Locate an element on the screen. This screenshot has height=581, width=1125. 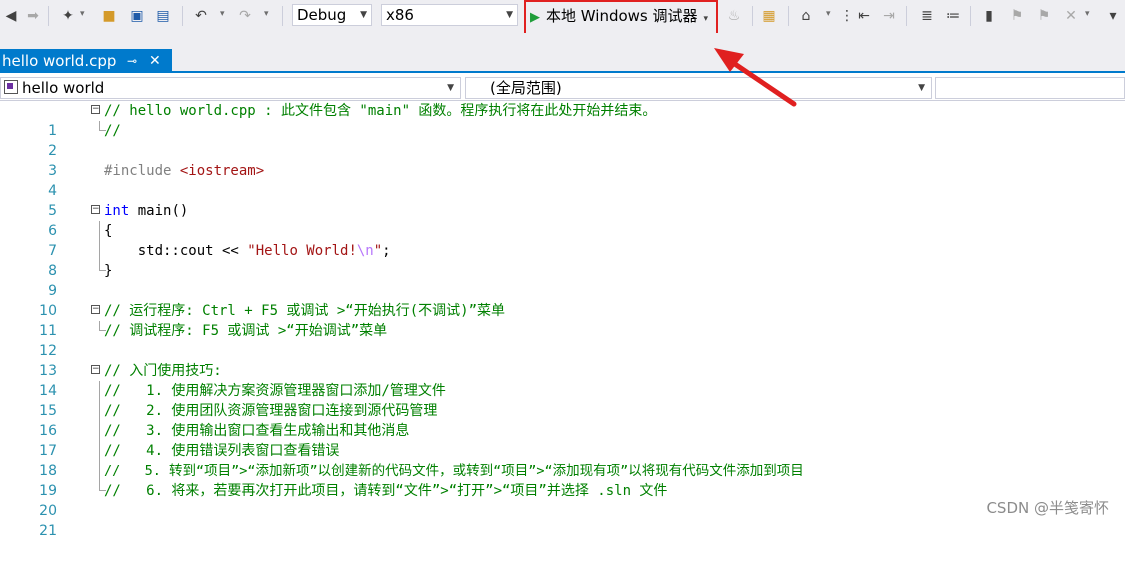
save-all-icon: ▤ is located at coordinates (163, 16).